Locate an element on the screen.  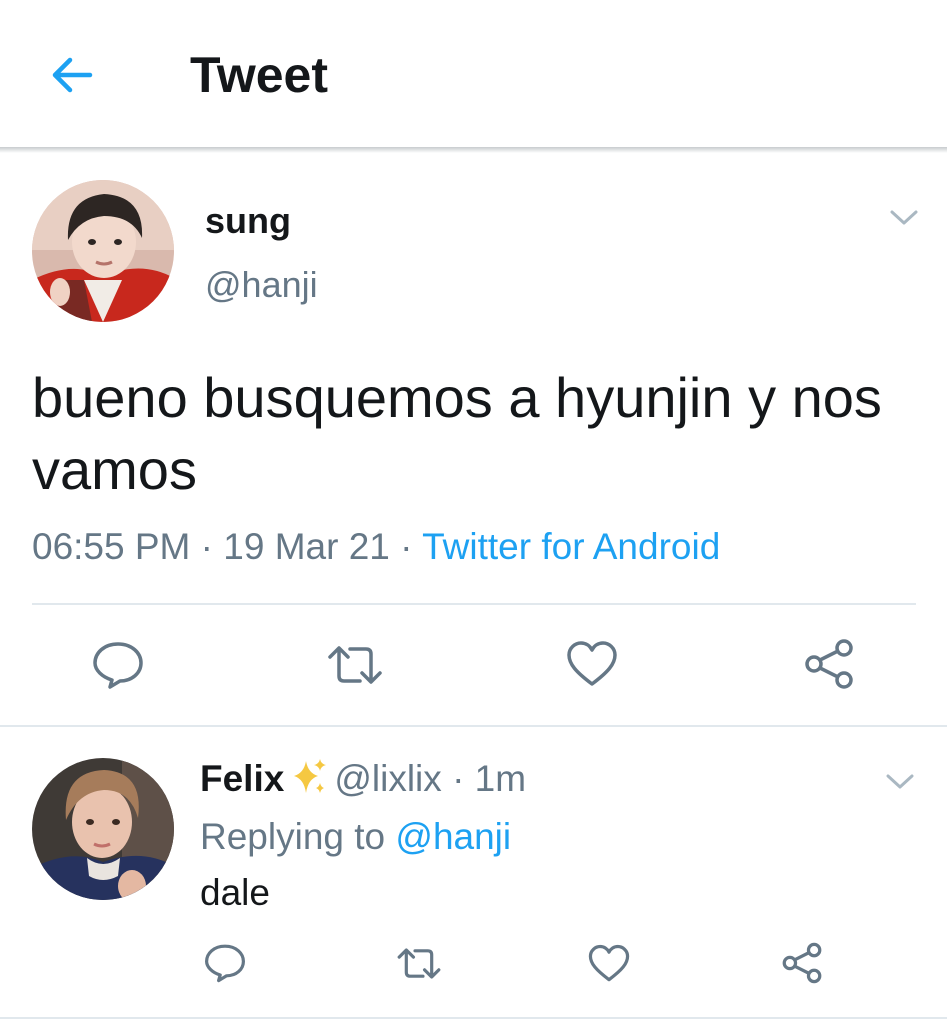
arrow-left-icon is located at coordinates (72, 75).